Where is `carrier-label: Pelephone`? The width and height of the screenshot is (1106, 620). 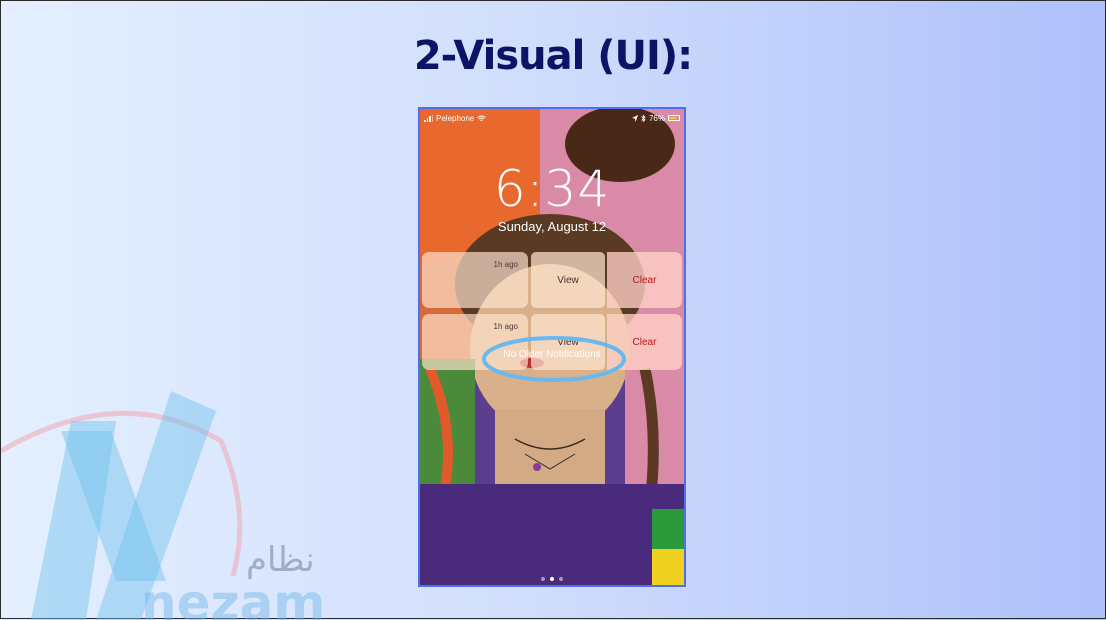 carrier-label: Pelephone is located at coordinates (455, 118).